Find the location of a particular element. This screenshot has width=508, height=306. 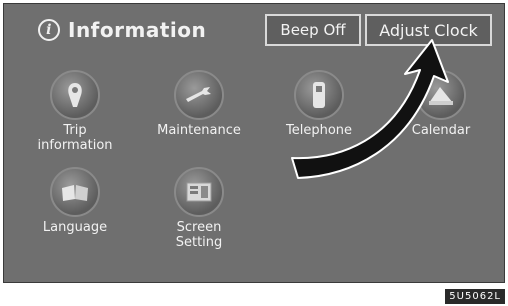

menu-item-calendar: Calendar is located at coordinates (441, 104).